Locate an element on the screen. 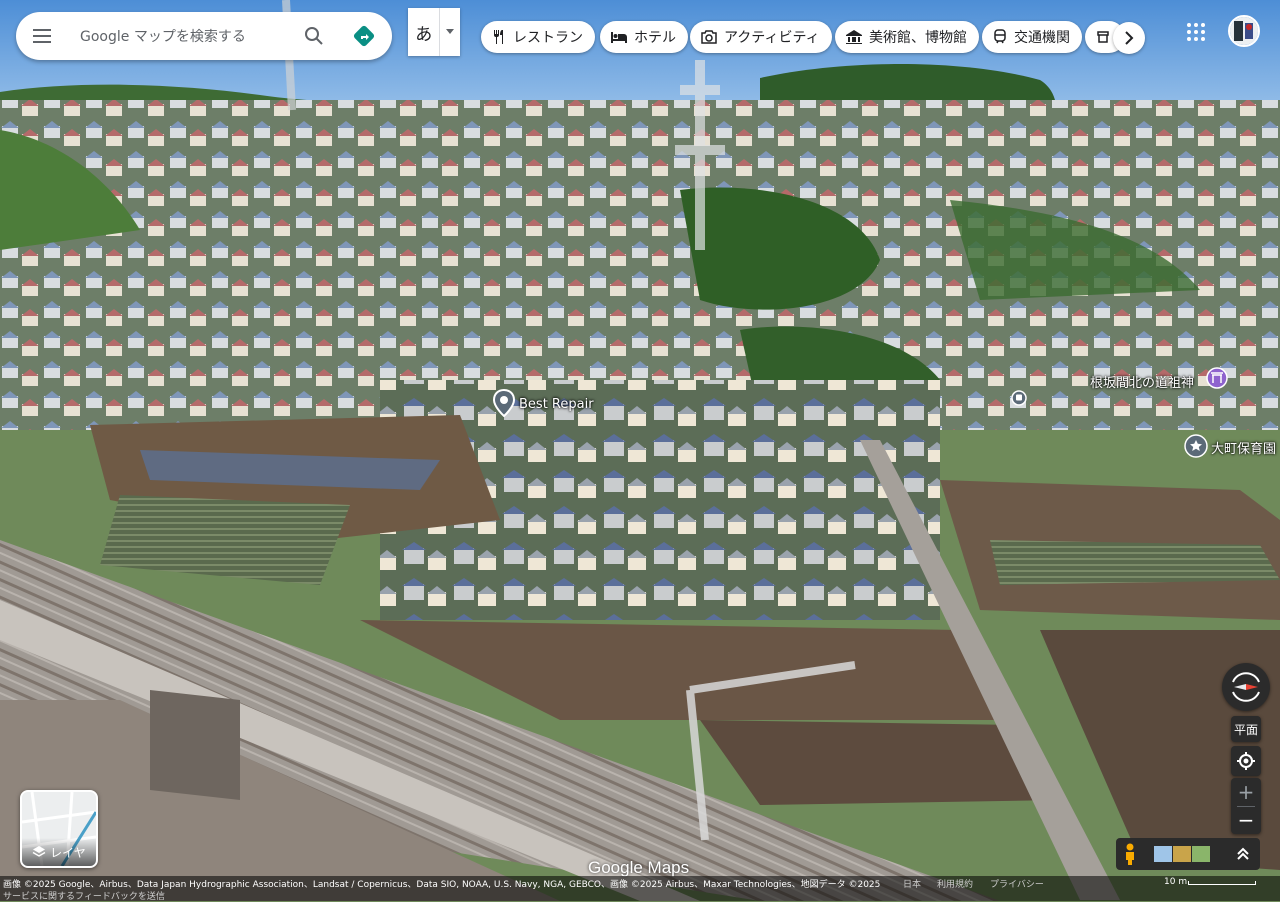 The width and height of the screenshot is (1280, 902). category-chip-hotel: ホテル is located at coordinates (644, 37).